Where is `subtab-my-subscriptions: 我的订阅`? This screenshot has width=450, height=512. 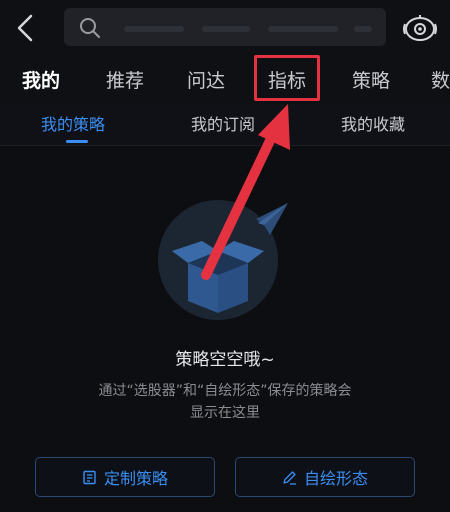
subtab-my-subscriptions: 我的订阅 is located at coordinates (223, 125).